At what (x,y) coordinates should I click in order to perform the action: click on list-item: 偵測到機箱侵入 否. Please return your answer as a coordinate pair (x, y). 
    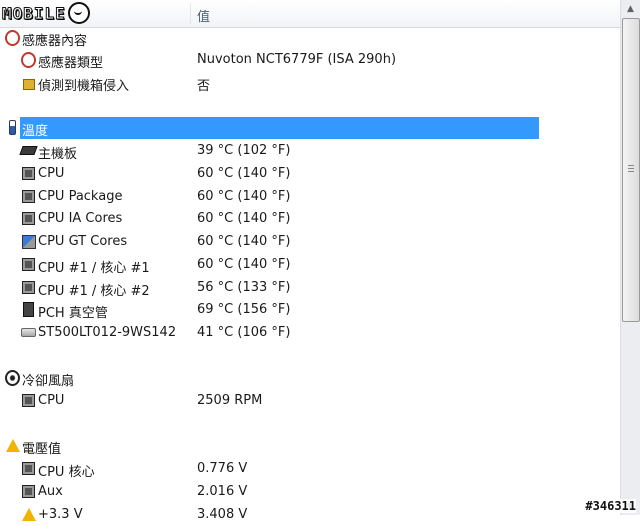
    Looking at the image, I should click on (310, 83).